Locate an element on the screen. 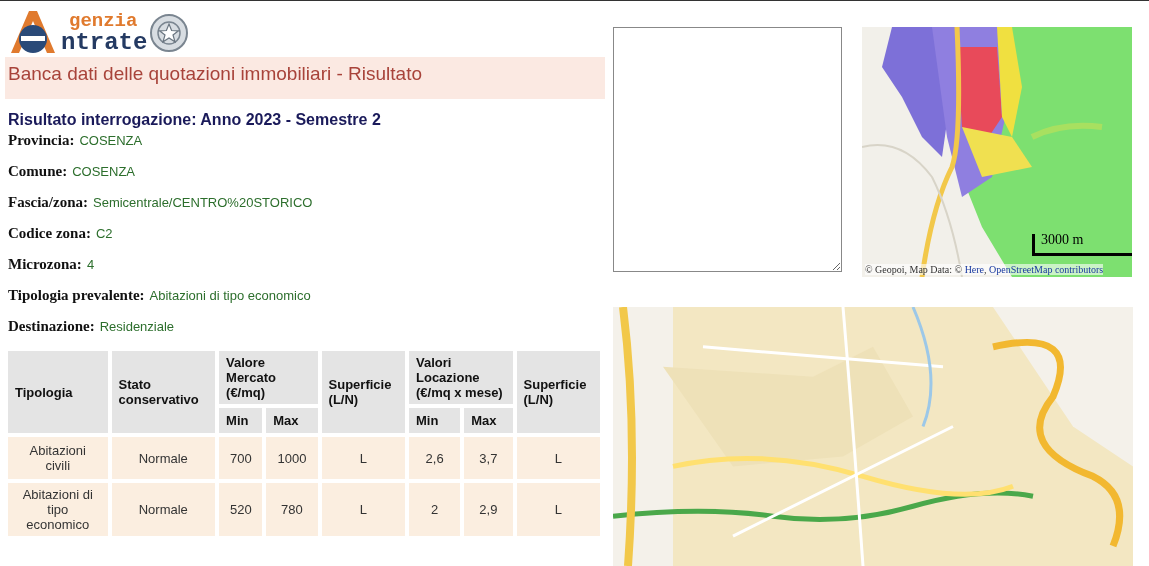 The width and height of the screenshot is (1149, 566). column-header: Valore Mercato (€/mq) is located at coordinates (268, 377).